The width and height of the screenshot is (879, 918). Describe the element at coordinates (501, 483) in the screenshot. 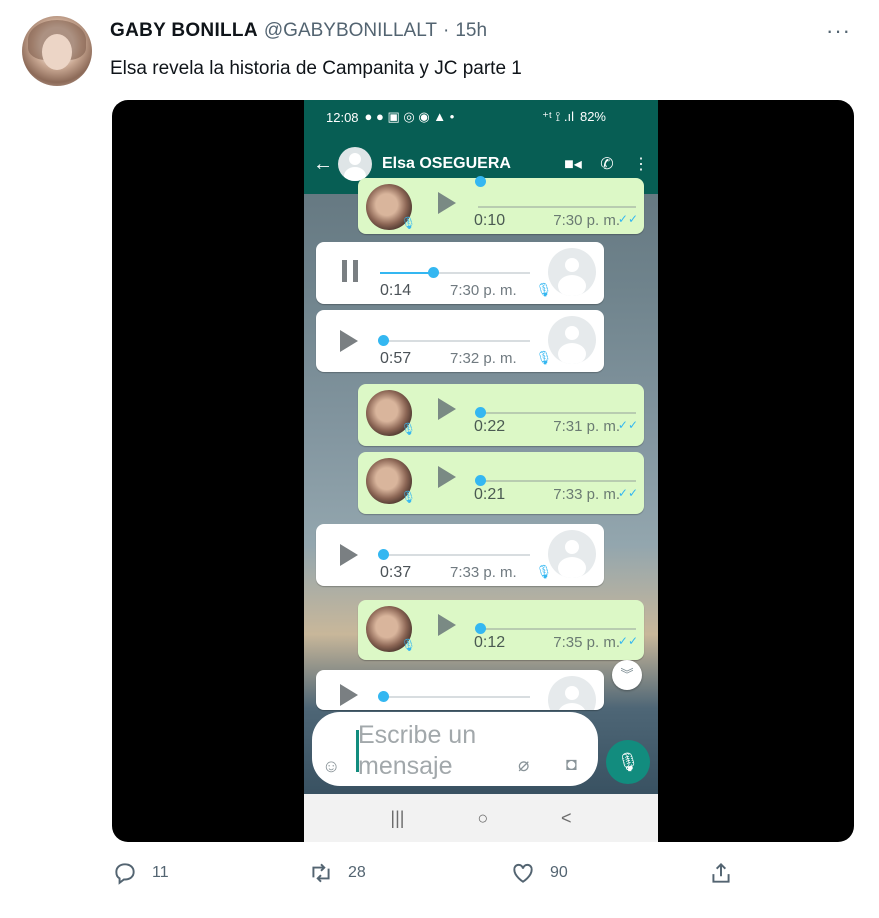

I see `voice-message-outgoing: 🎙 0:21 7:33 p. m. ✓✓` at that location.